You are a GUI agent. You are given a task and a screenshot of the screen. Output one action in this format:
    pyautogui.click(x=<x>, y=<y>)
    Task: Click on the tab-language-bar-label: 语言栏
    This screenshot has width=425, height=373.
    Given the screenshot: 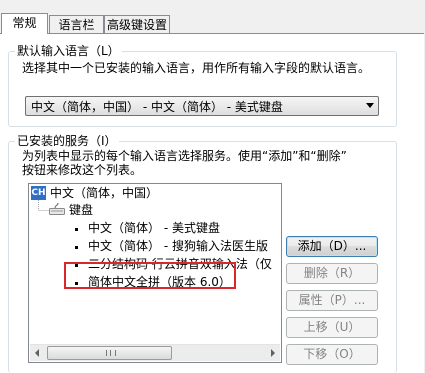 What is the action you would take?
    pyautogui.click(x=76, y=25)
    